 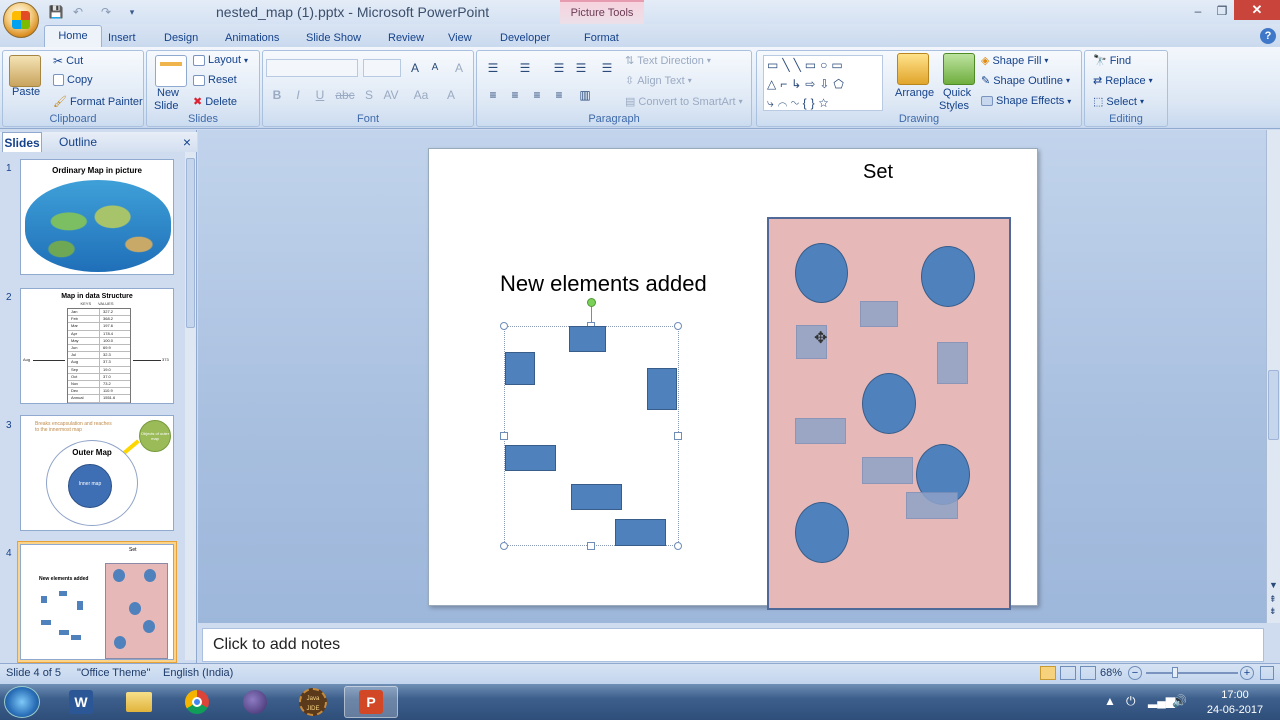 What do you see at coordinates (878, 172) in the screenshot?
I see `set-title: Set` at bounding box center [878, 172].